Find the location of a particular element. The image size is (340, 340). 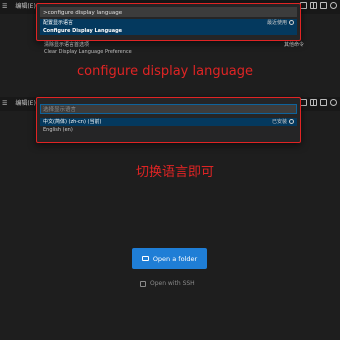

palette-item-label: 配置显示语言 is located at coordinates (58, 23).